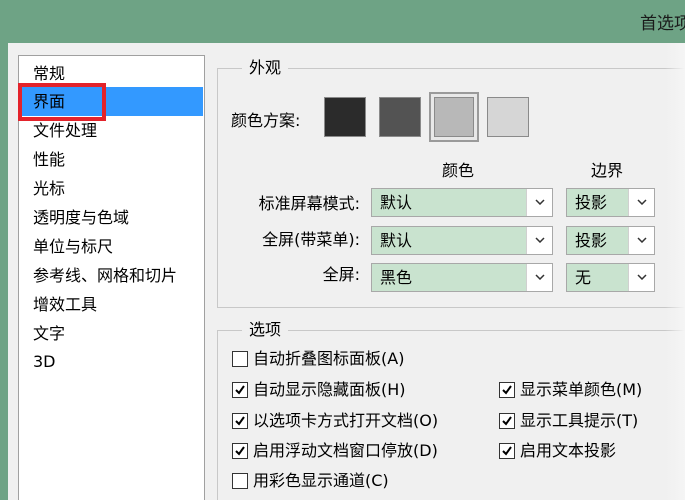 The height and width of the screenshot is (500, 685). Describe the element at coordinates (400, 117) in the screenshot. I see `color-scheme-swatch-dark` at that location.